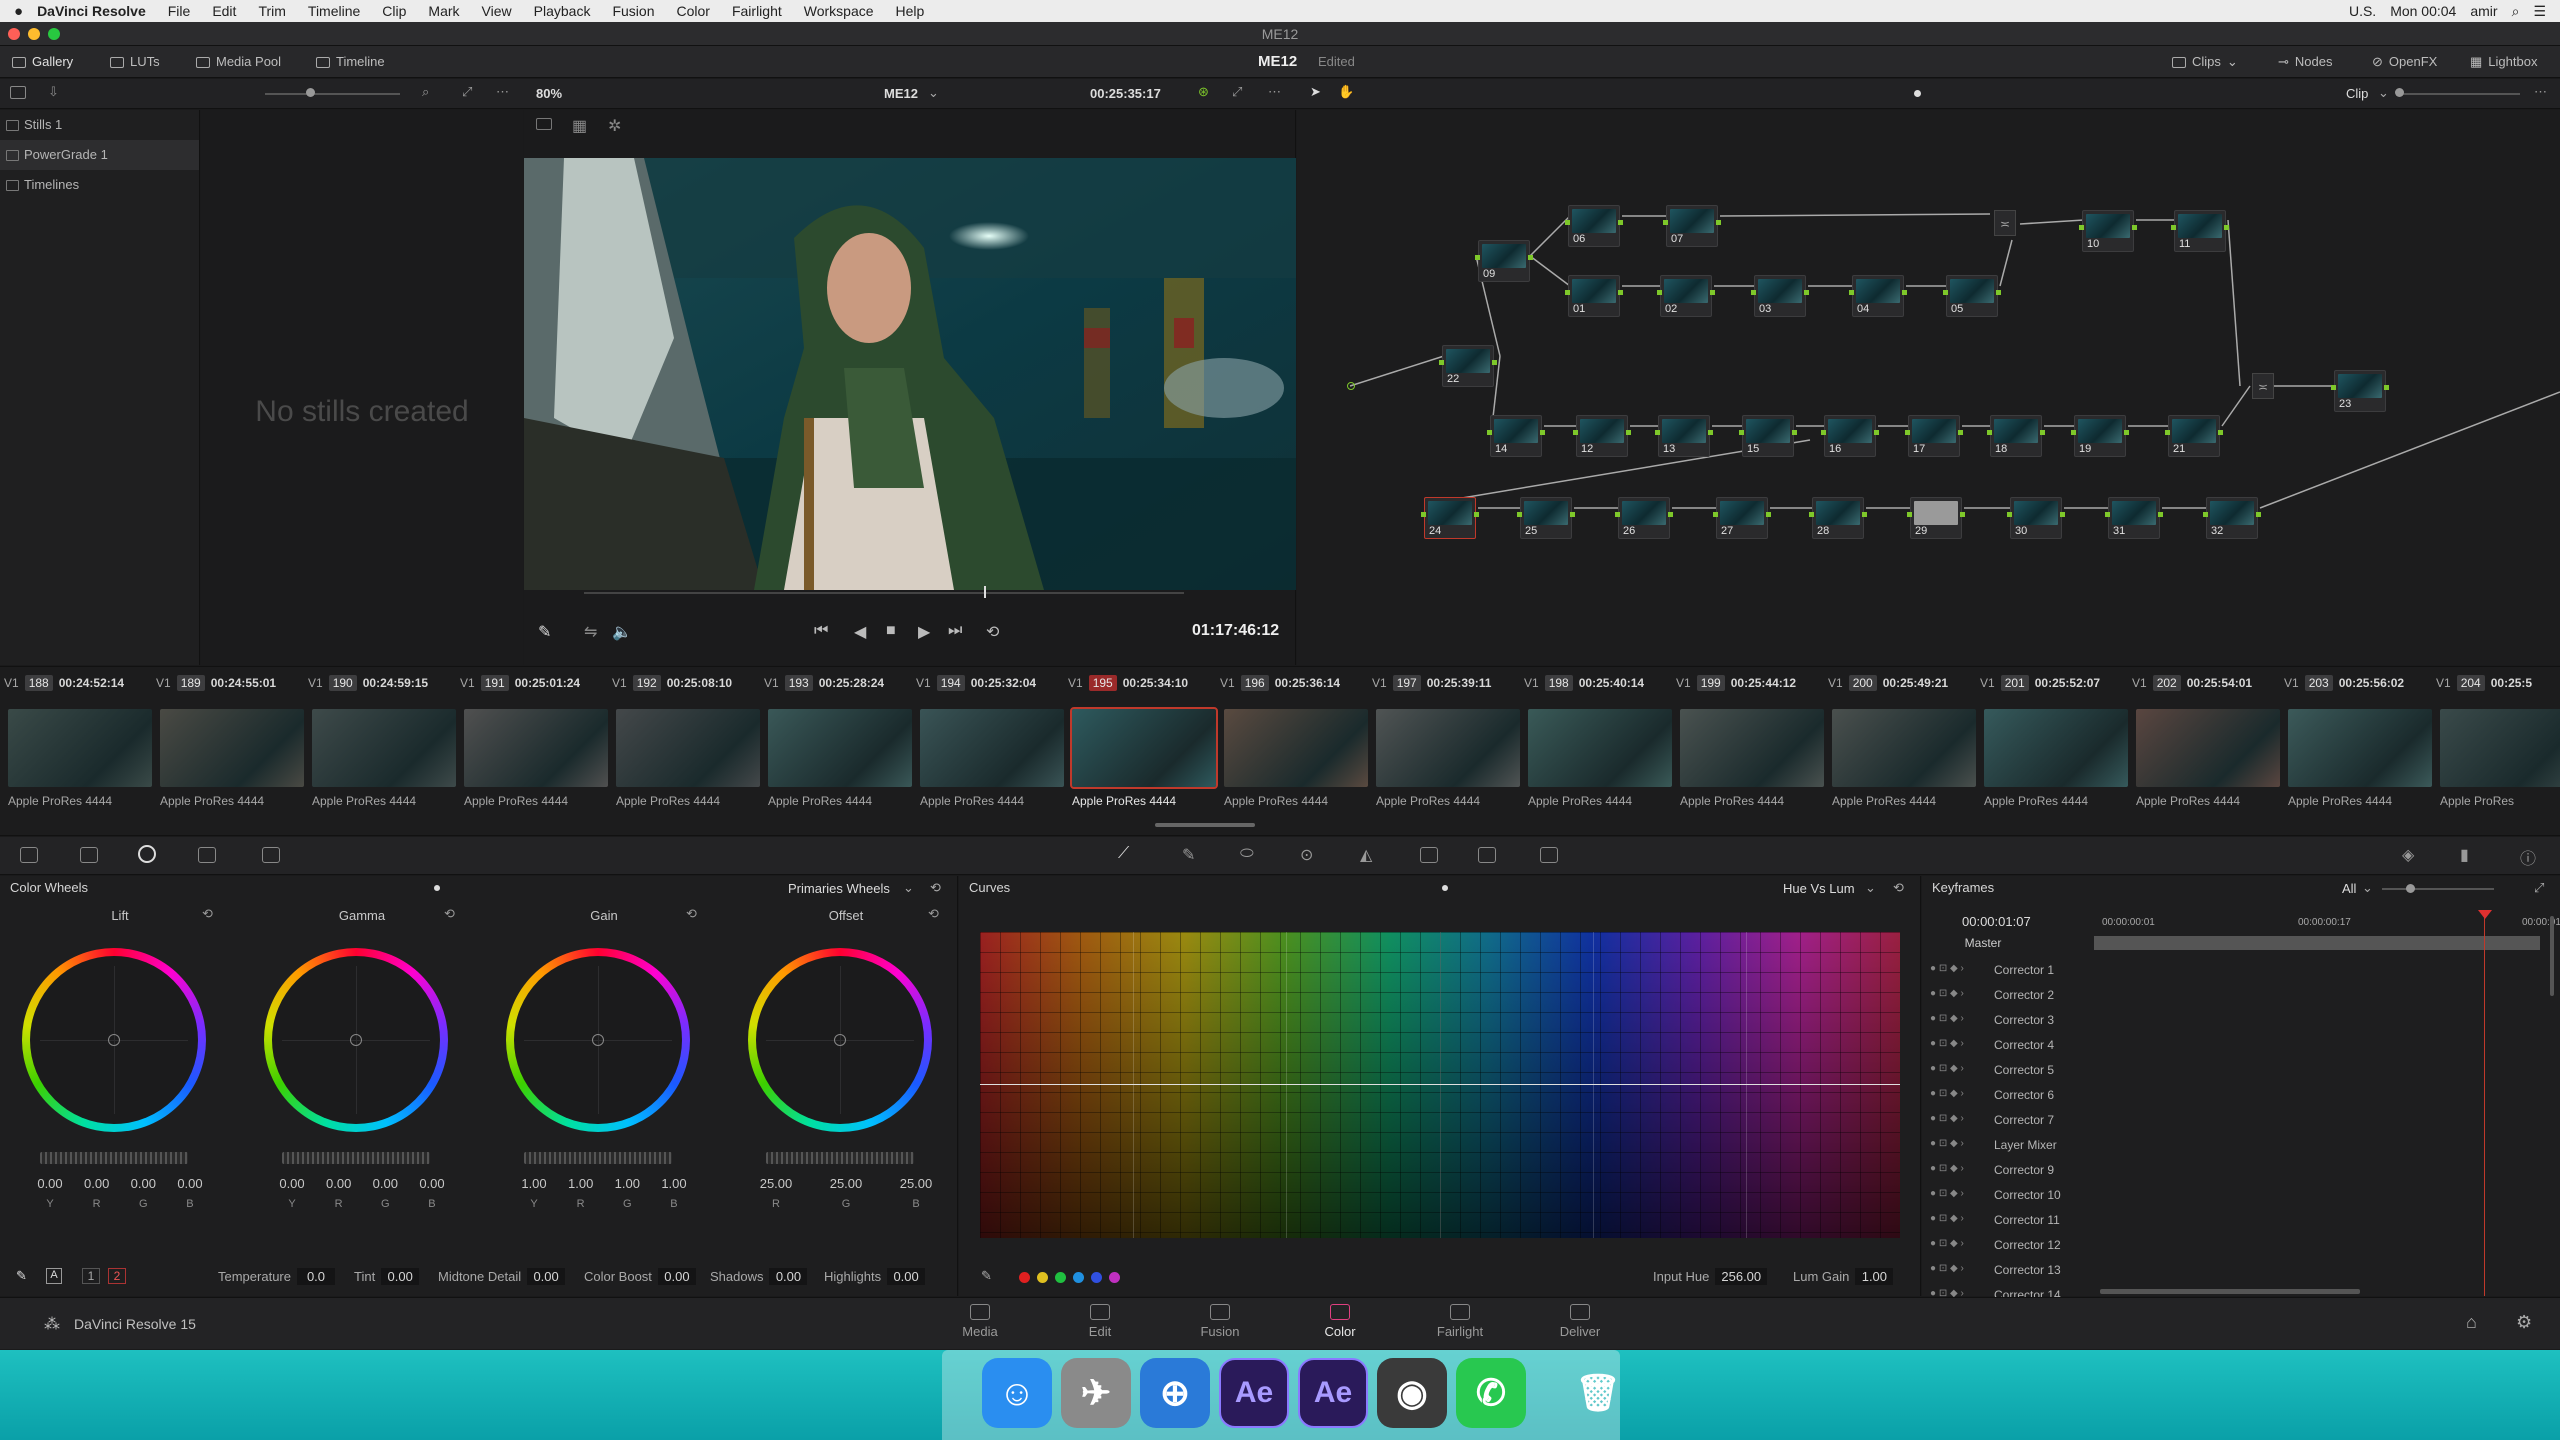 The image size is (2560, 1440). What do you see at coordinates (985, 592) in the screenshot?
I see `scrubber-playhead` at bounding box center [985, 592].